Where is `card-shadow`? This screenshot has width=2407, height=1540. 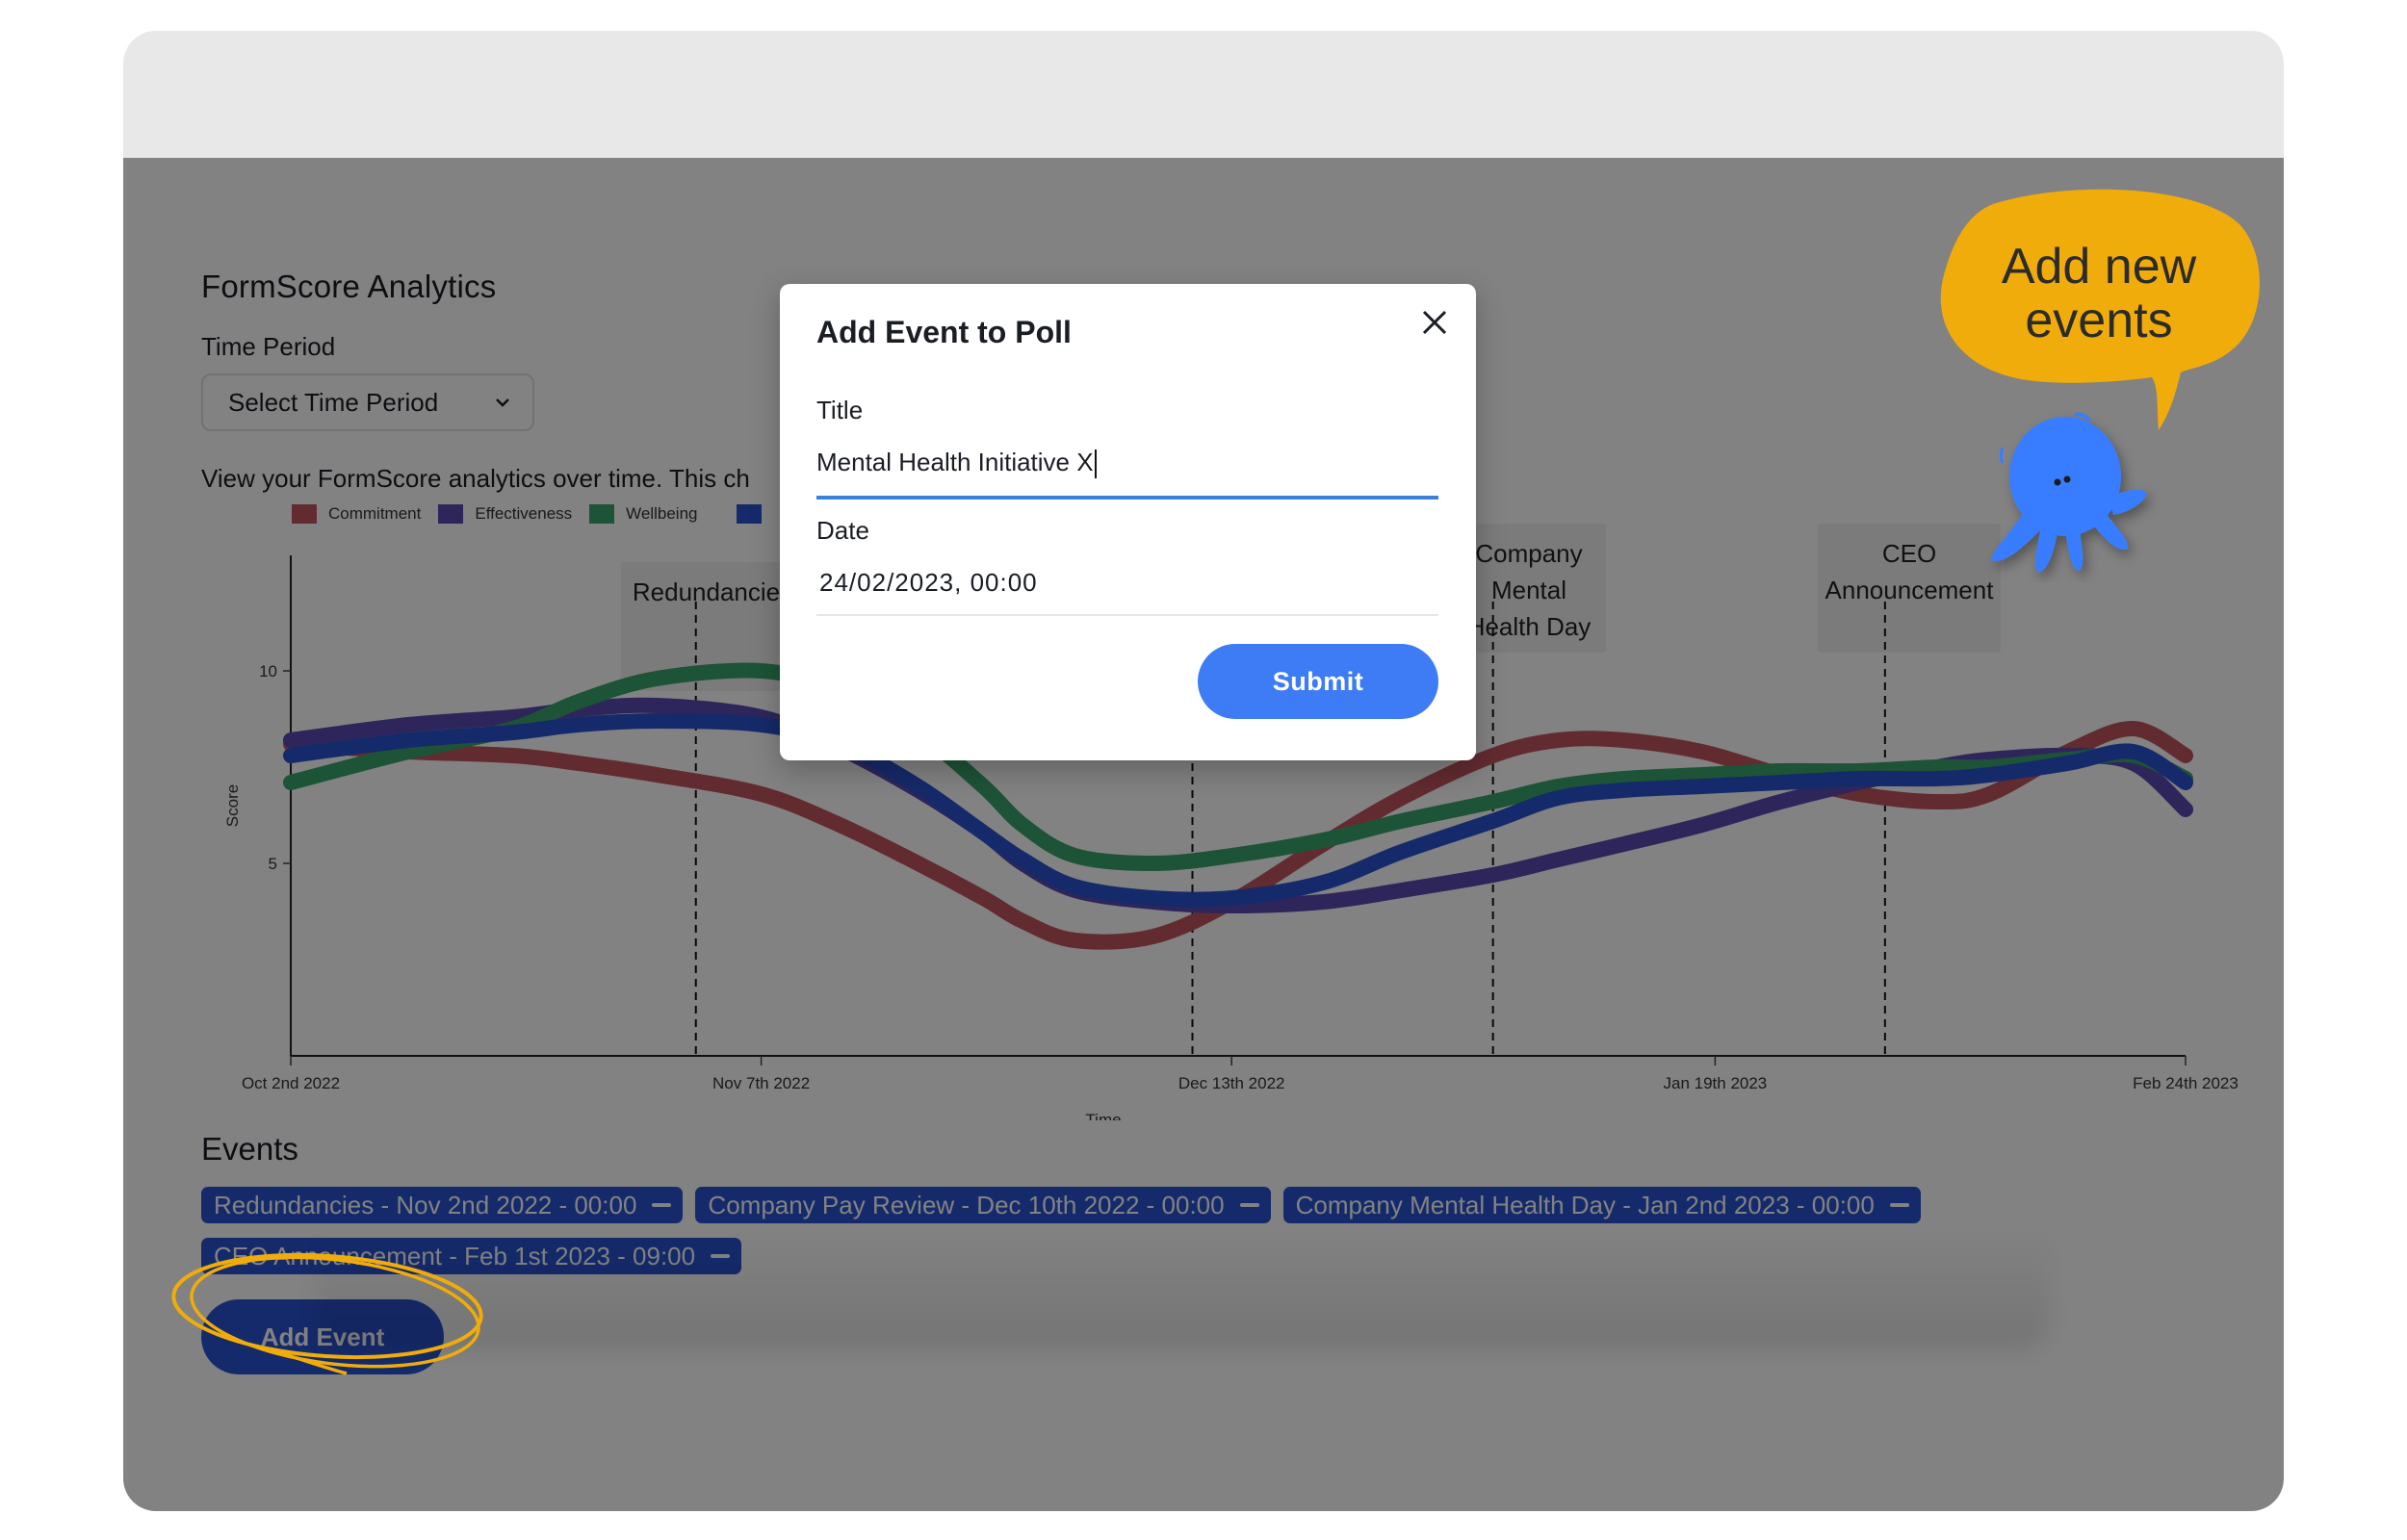 card-shadow is located at coordinates (1182, 1291).